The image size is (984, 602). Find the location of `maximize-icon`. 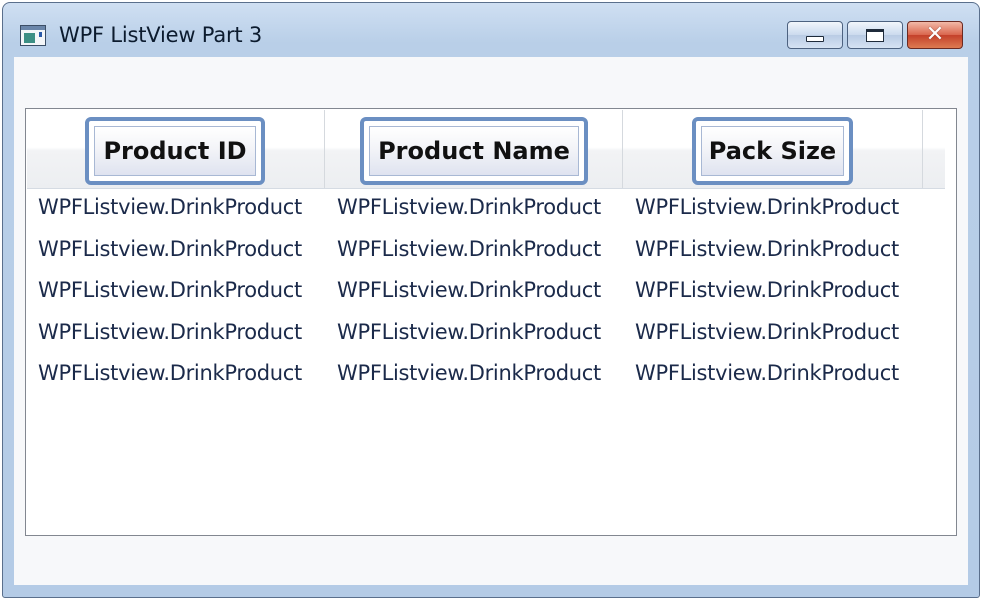

maximize-icon is located at coordinates (875, 35).